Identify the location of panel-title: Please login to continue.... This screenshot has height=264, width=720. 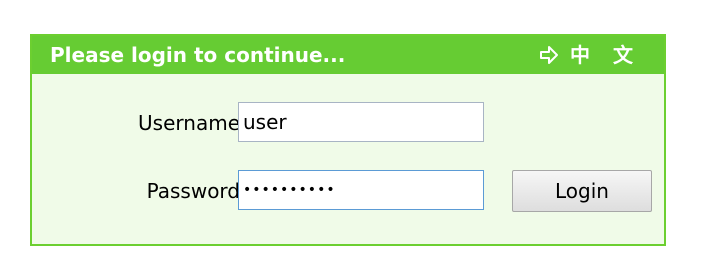
(198, 55).